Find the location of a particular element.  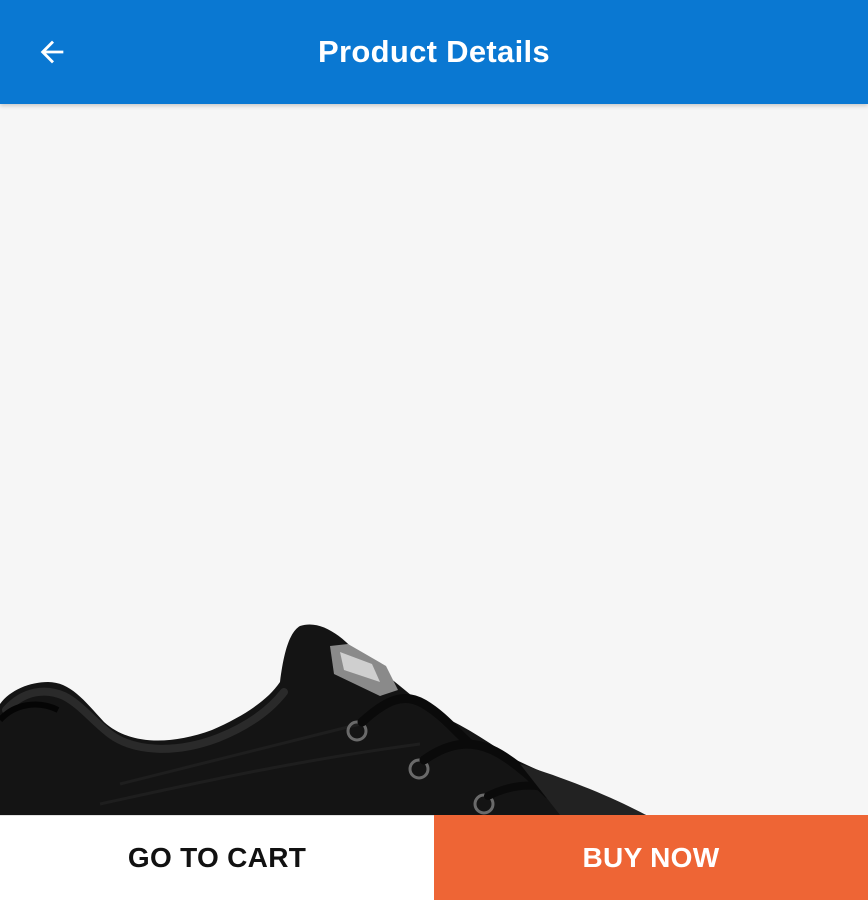

arrow-left-icon is located at coordinates (52, 52).